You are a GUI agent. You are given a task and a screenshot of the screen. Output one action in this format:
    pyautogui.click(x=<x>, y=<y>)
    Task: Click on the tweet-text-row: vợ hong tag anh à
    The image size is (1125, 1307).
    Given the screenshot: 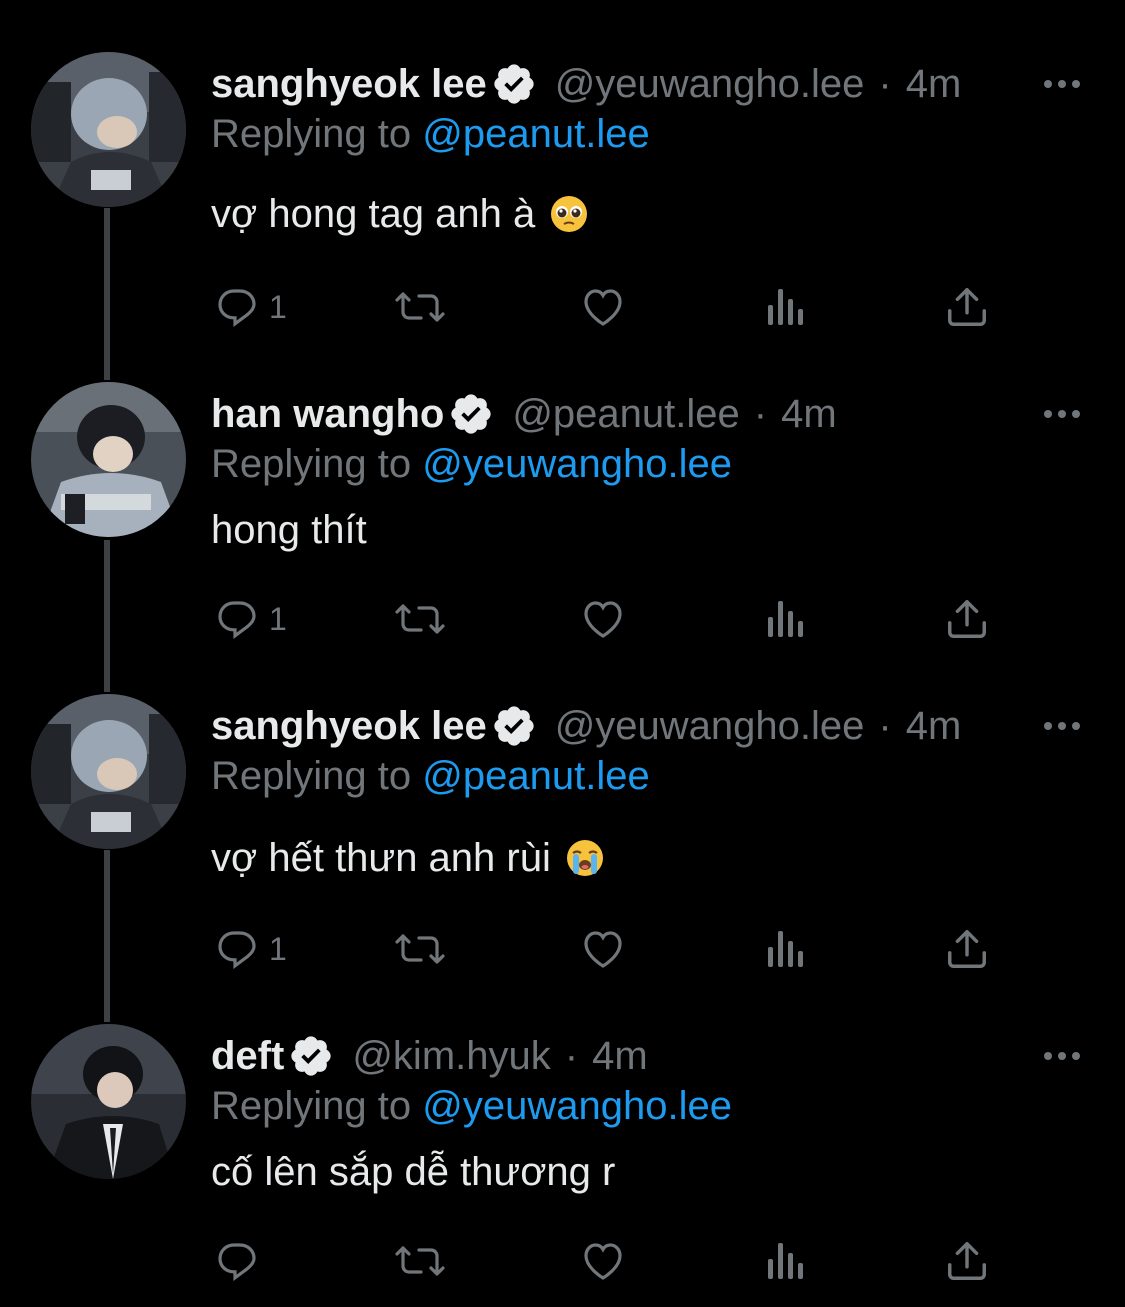 What is the action you would take?
    pyautogui.click(x=400, y=214)
    